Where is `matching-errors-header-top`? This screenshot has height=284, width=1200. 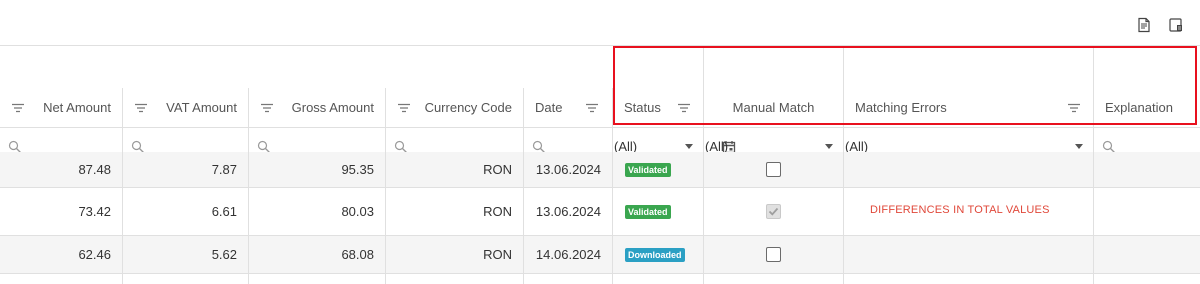 matching-errors-header-top is located at coordinates (969, 67).